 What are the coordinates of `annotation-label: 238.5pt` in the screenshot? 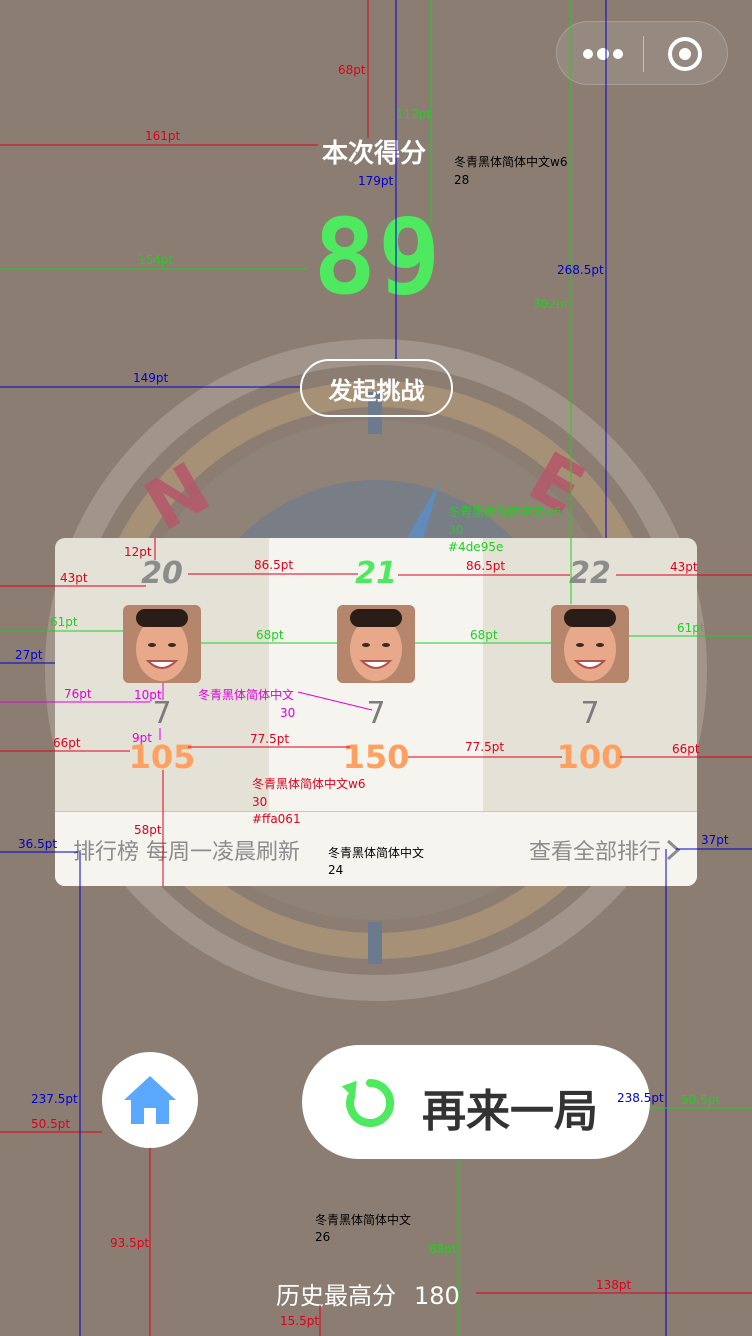 It's located at (640, 1098).